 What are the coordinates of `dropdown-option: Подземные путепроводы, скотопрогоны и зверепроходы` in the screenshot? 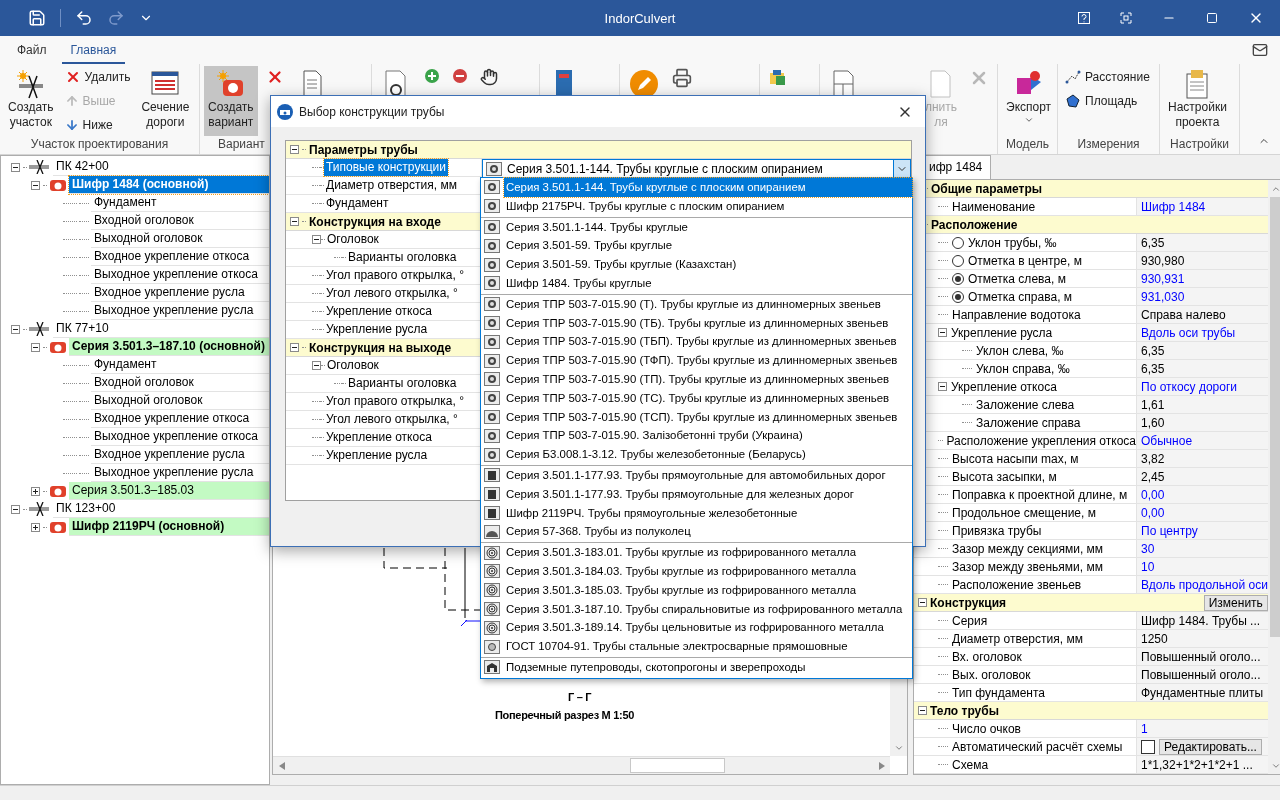 It's located at (696, 667).